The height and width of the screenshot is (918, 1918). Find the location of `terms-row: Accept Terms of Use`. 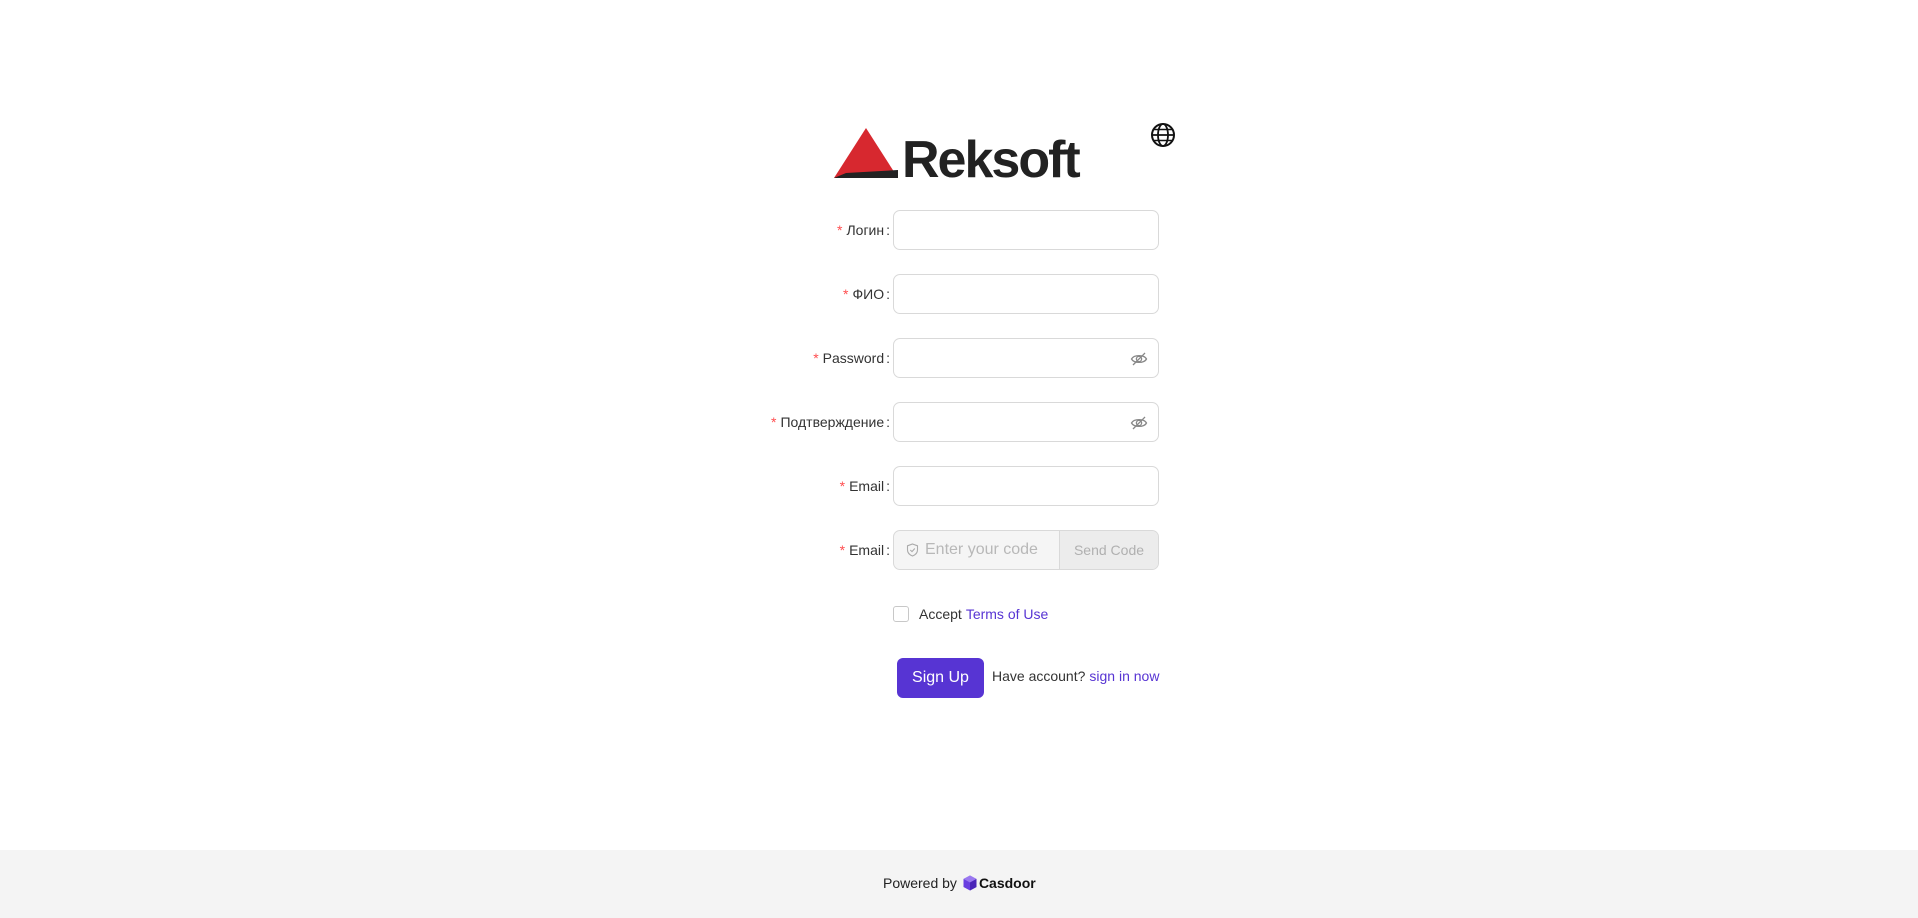

terms-row: Accept Terms of Use is located at coordinates (970, 614).